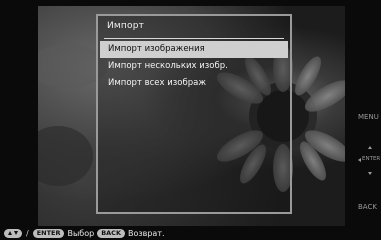  What do you see at coordinates (359, 160) in the screenshot?
I see `arrow-left-icon` at bounding box center [359, 160].